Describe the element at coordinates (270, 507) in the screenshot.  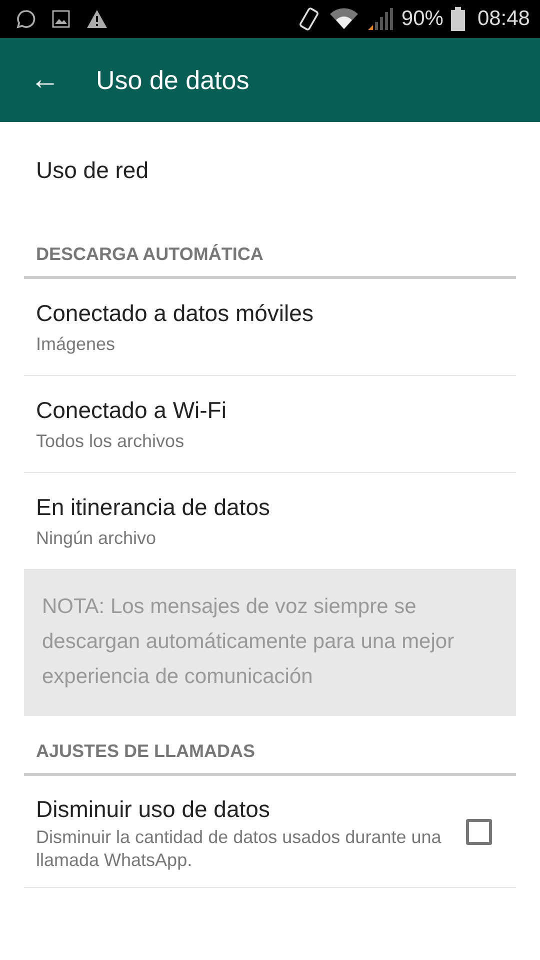
I see `setting-title: En itinerancia de datos` at that location.